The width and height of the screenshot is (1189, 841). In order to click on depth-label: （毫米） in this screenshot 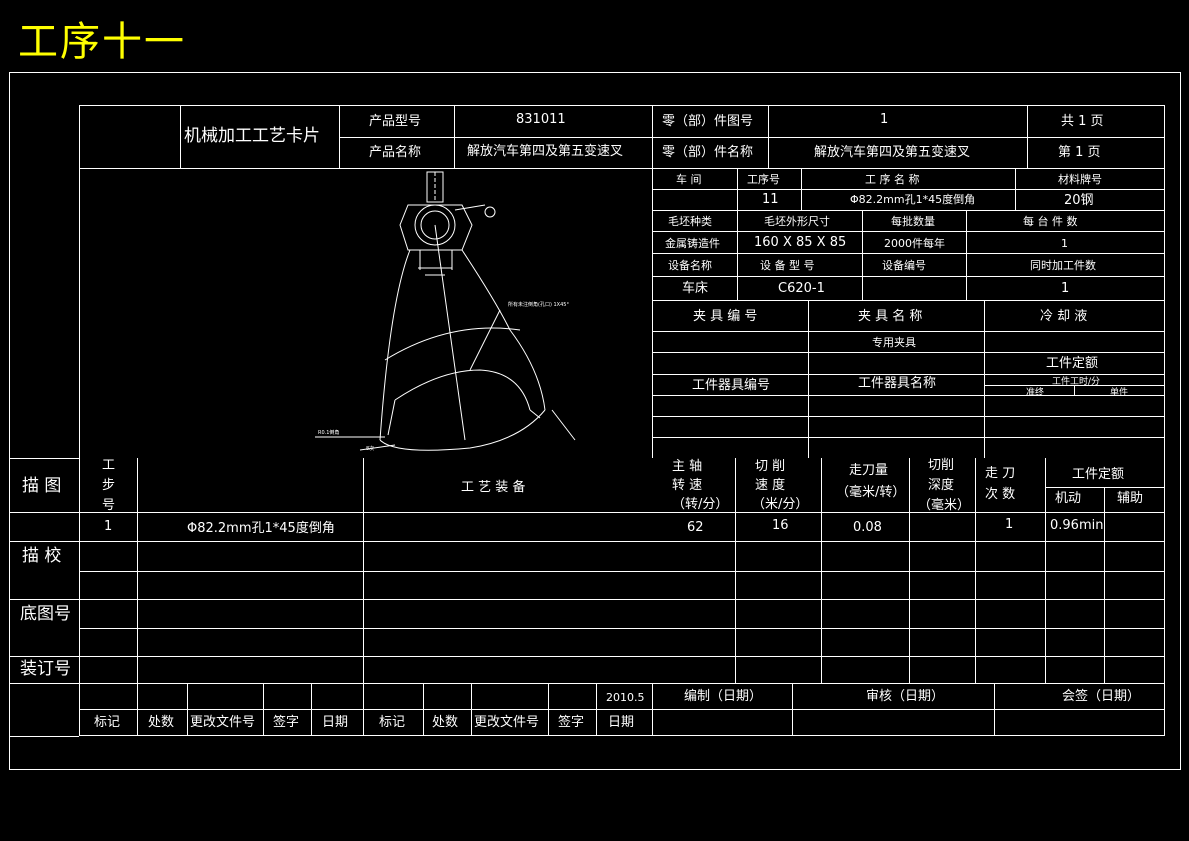, I will do `click(944, 505)`.